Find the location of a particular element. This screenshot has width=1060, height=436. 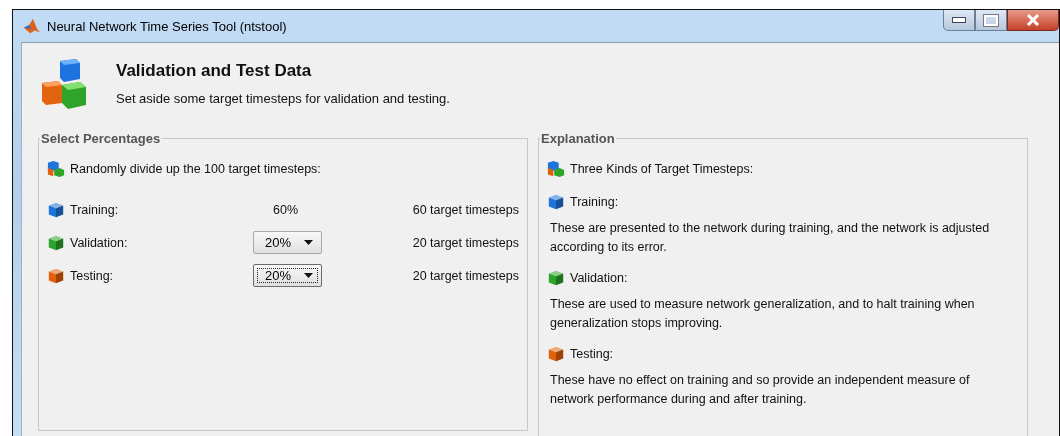

description-text: These have no effect on training and so provide an independent measure of network performance during and after training. is located at coordinates (760, 390).